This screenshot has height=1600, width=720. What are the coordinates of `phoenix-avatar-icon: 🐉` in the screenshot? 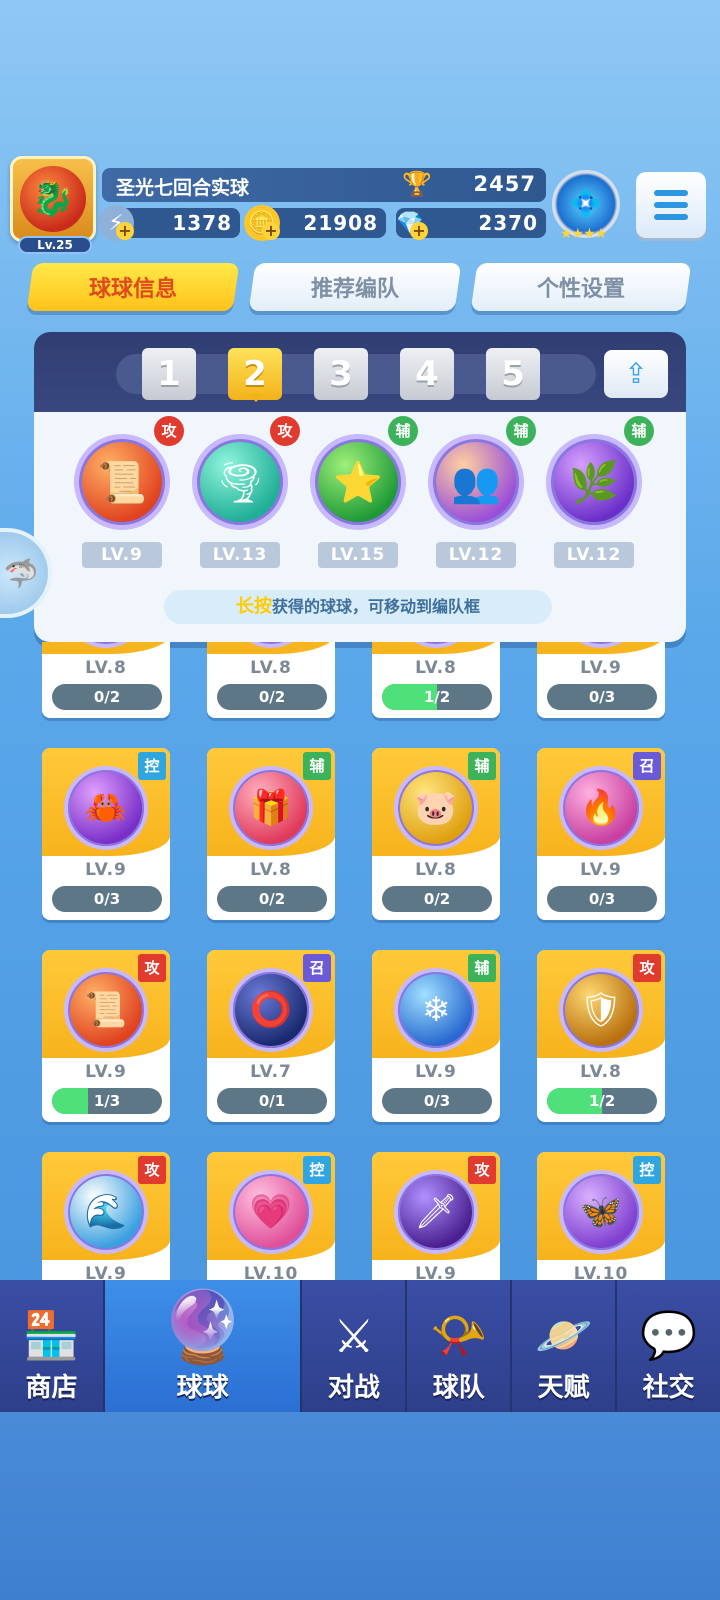 It's located at (53, 199).